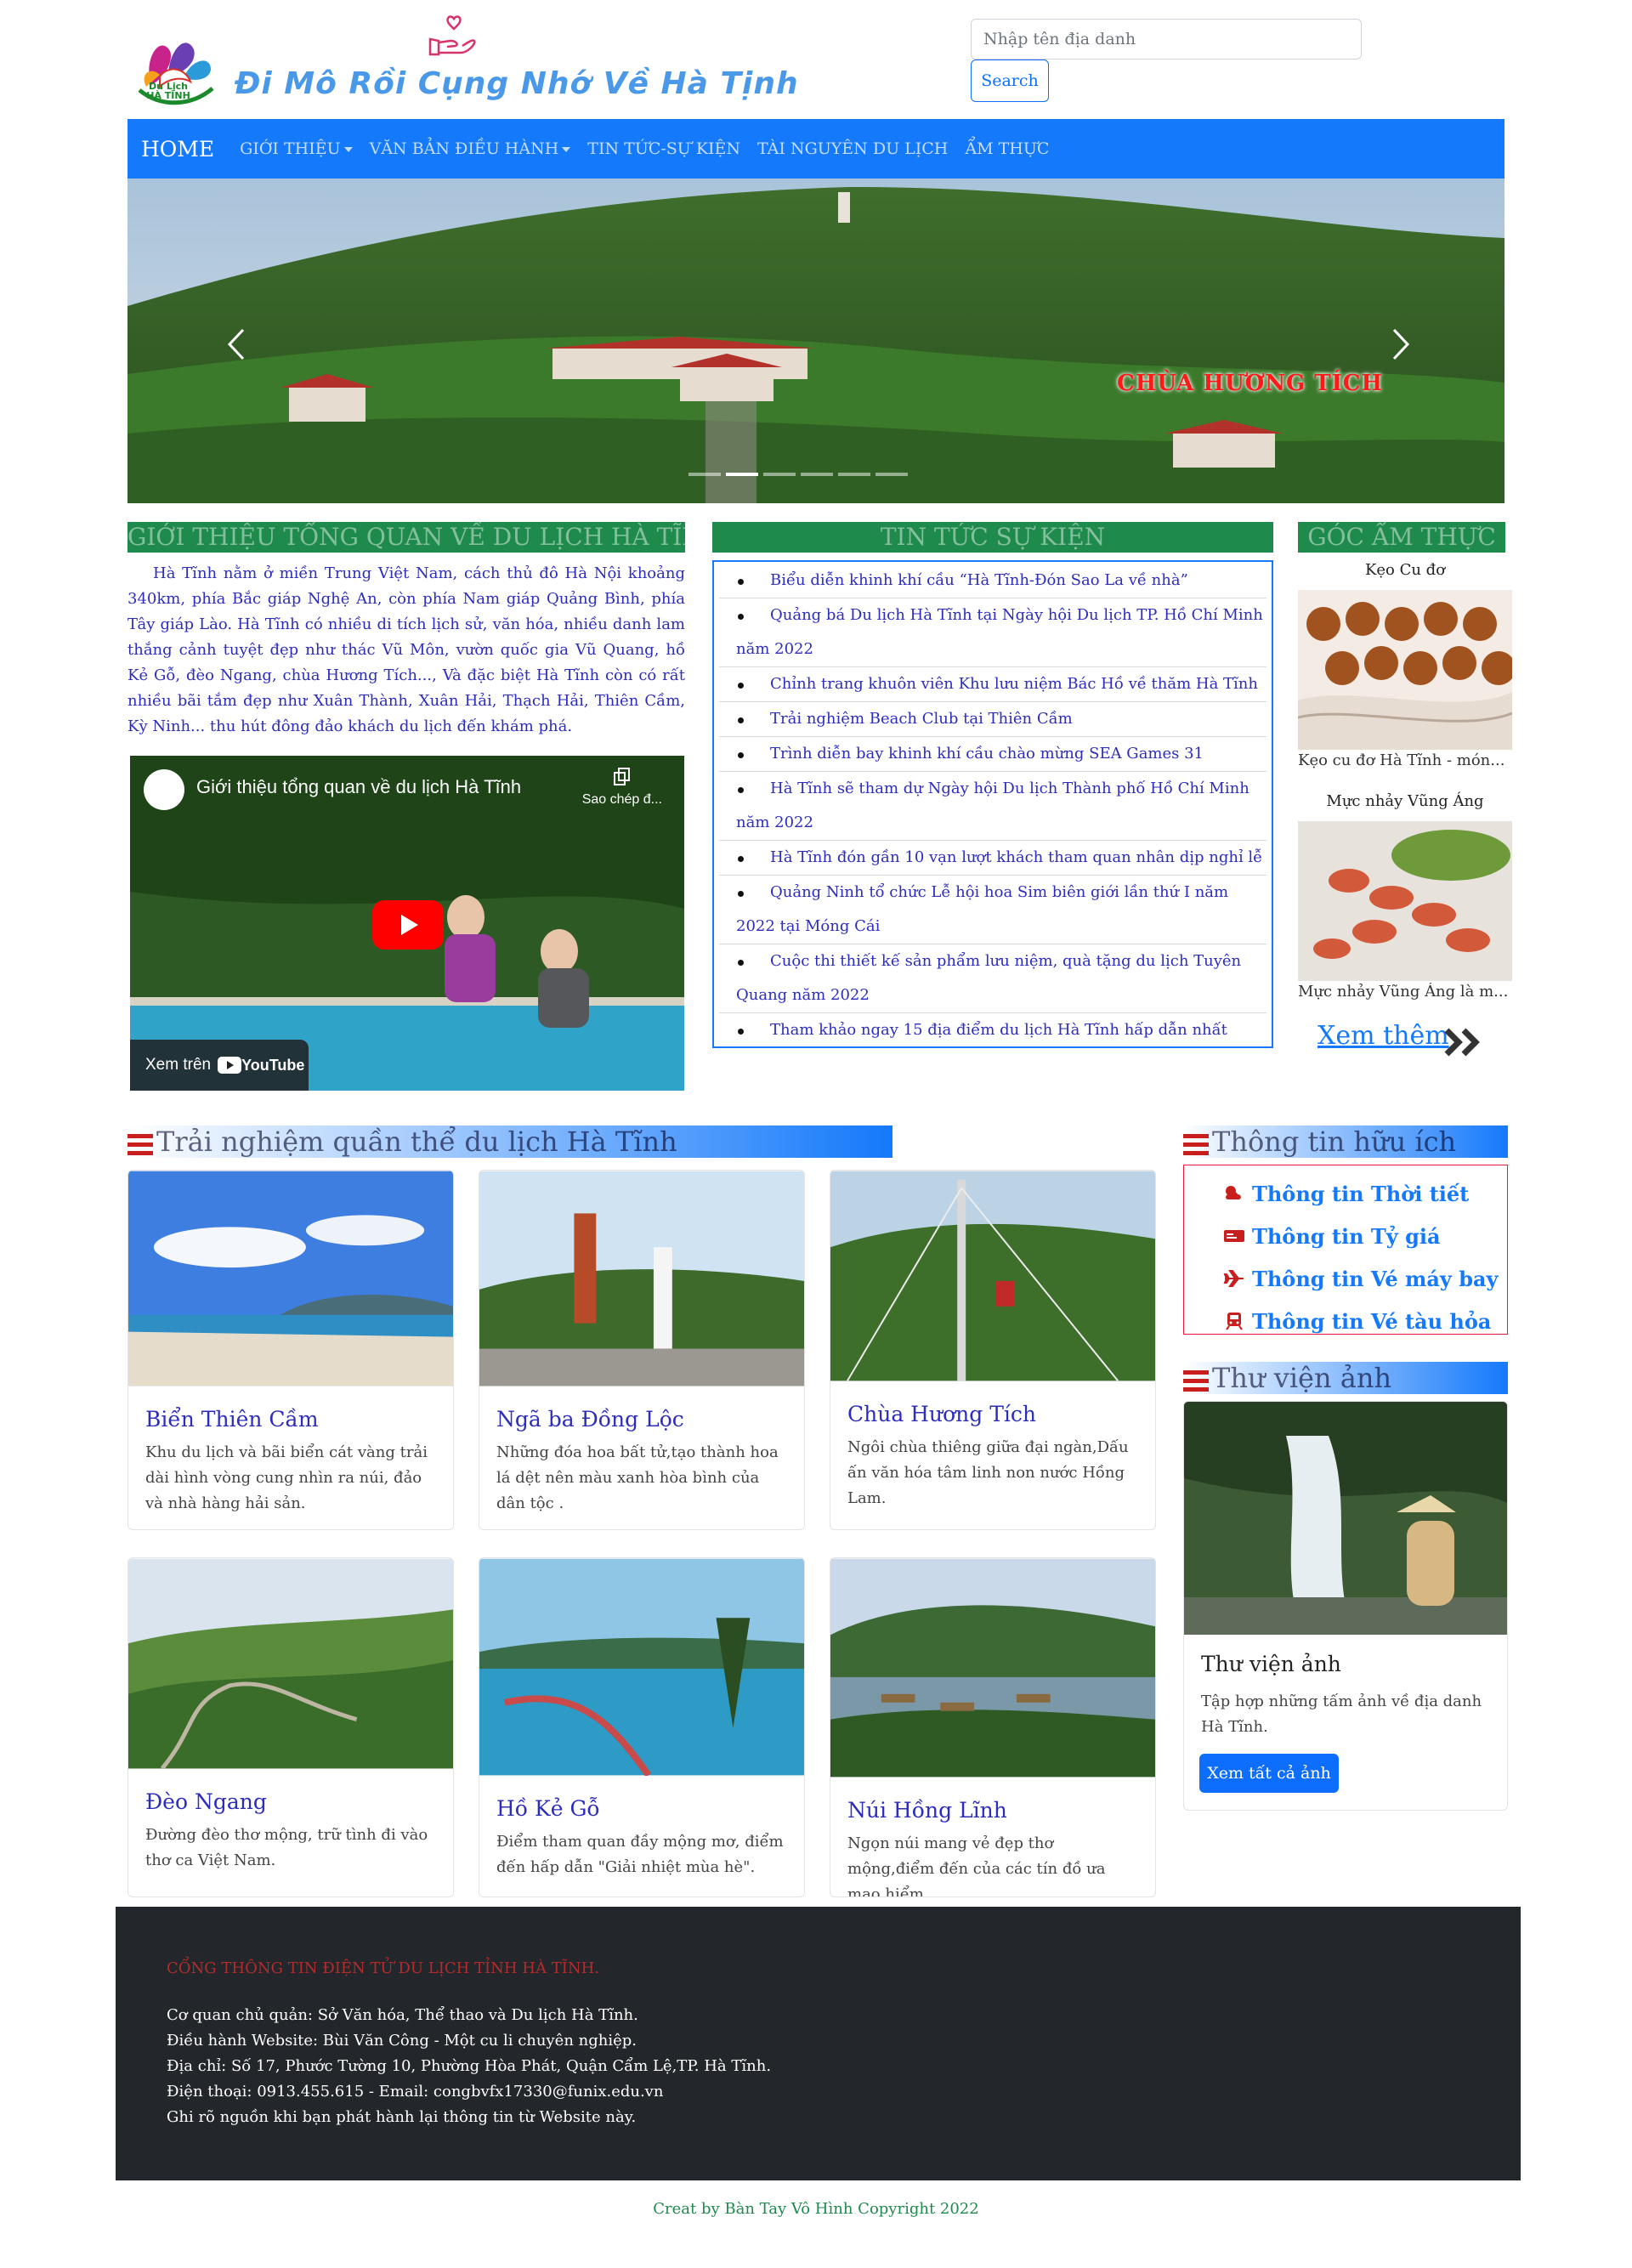  I want to click on food-image-keo-cu-do, so click(1405, 670).